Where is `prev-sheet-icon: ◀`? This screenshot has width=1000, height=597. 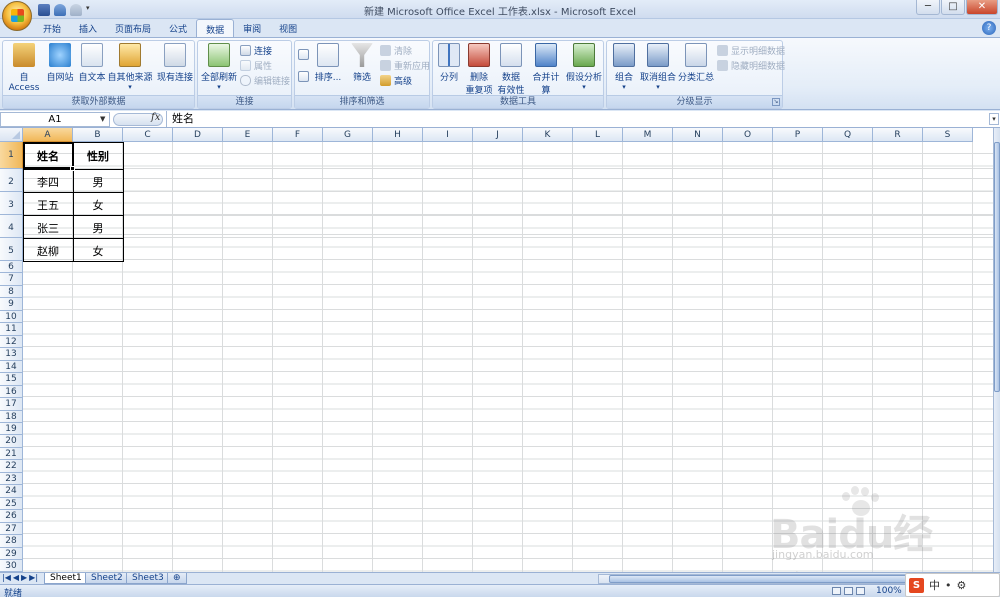
prev-sheet-icon: ◀ is located at coordinates (16, 577).